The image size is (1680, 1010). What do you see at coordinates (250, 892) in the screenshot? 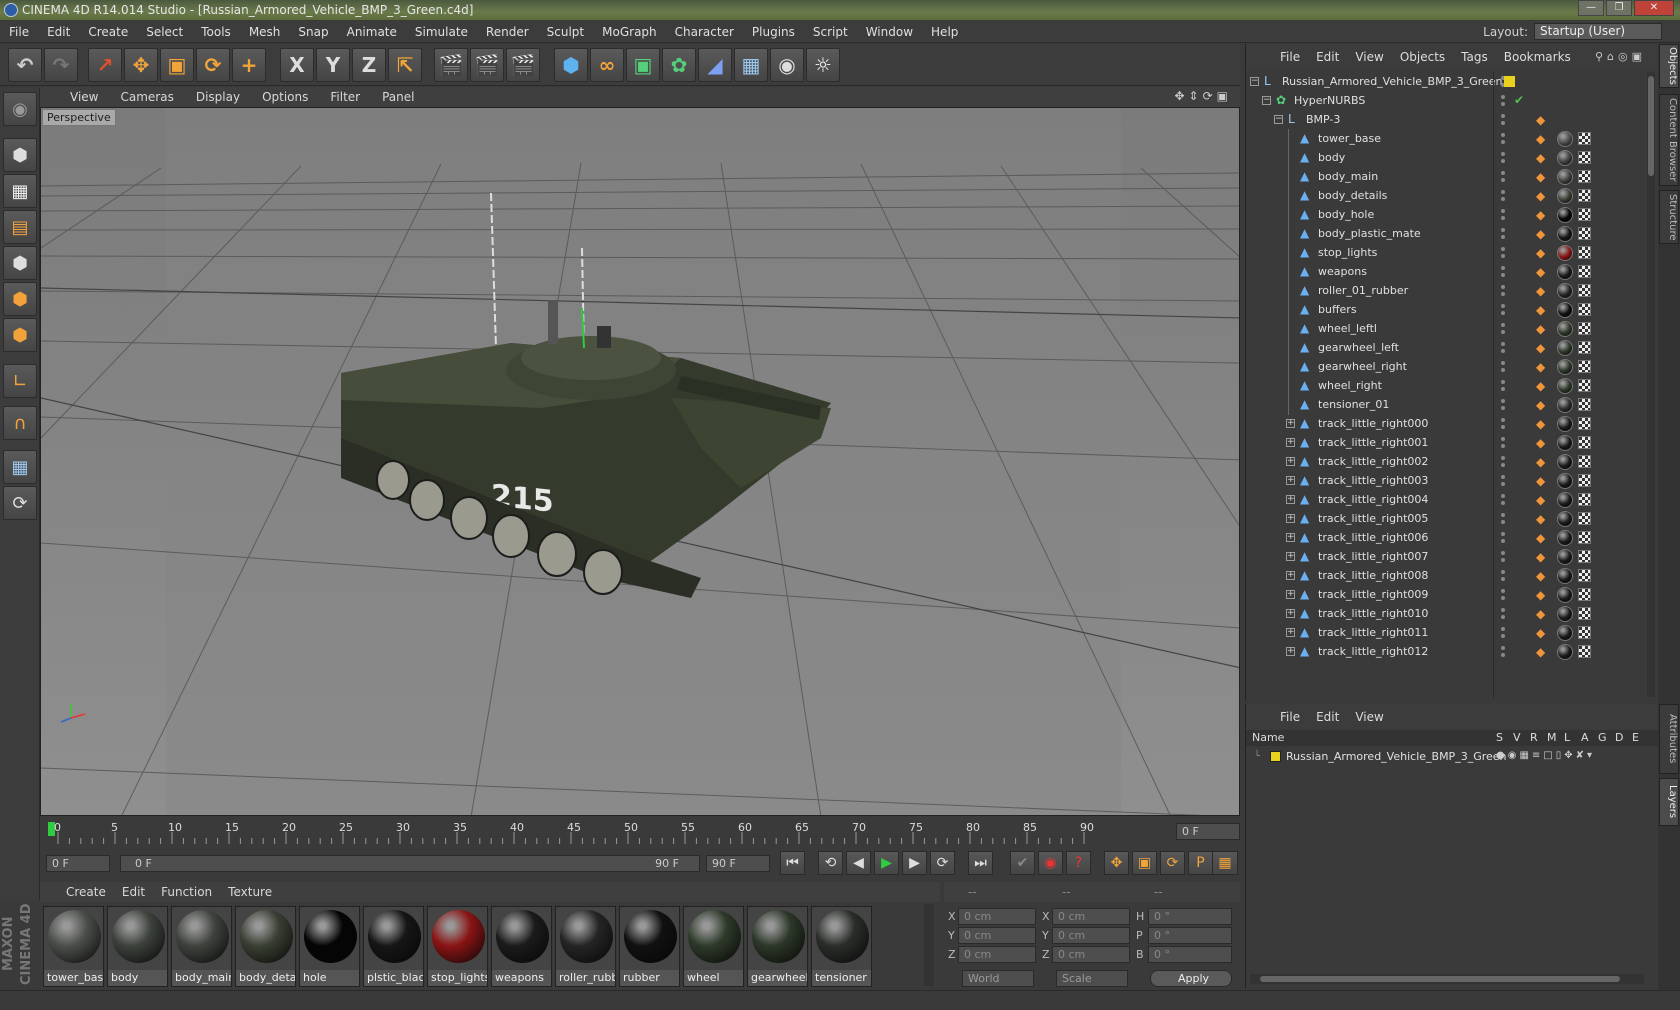
I see `material-menu-texture: Texture` at bounding box center [250, 892].